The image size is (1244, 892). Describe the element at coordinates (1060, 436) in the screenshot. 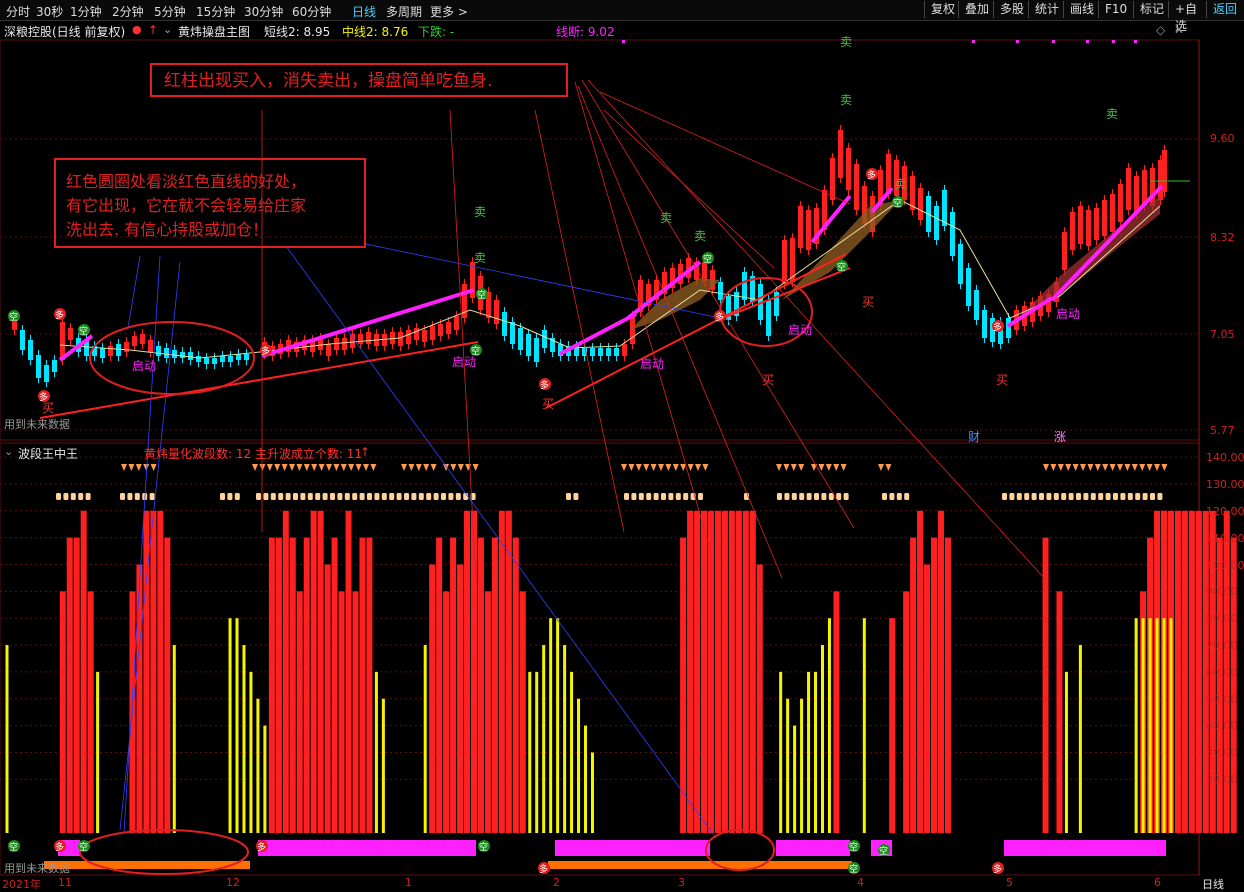

I see `limit-up-marker: 涨` at that location.